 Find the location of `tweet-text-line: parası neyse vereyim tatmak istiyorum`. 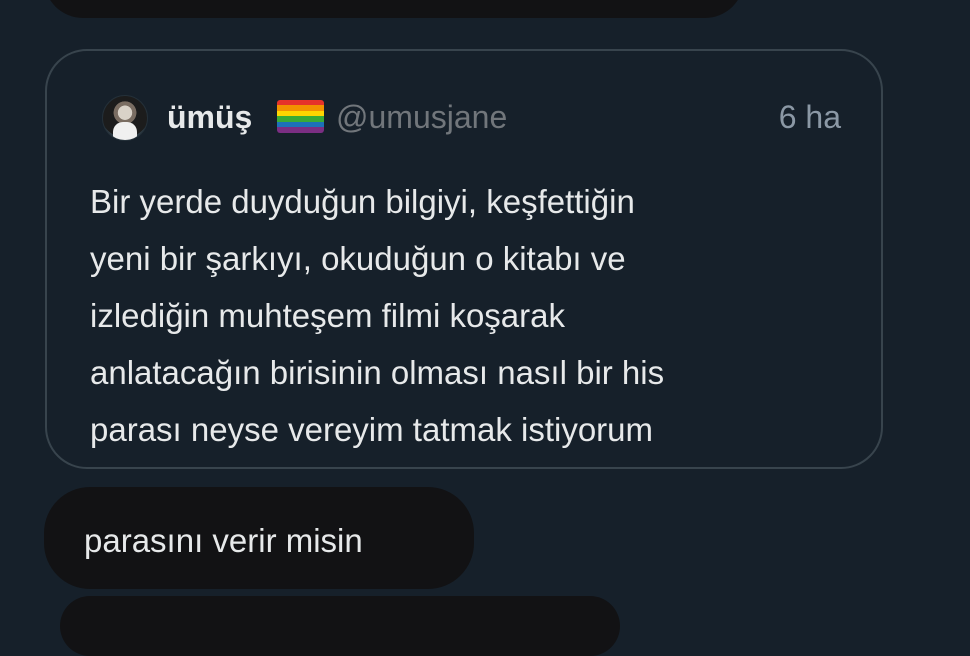

tweet-text-line: parası neyse vereyim tatmak istiyorum is located at coordinates (372, 429).